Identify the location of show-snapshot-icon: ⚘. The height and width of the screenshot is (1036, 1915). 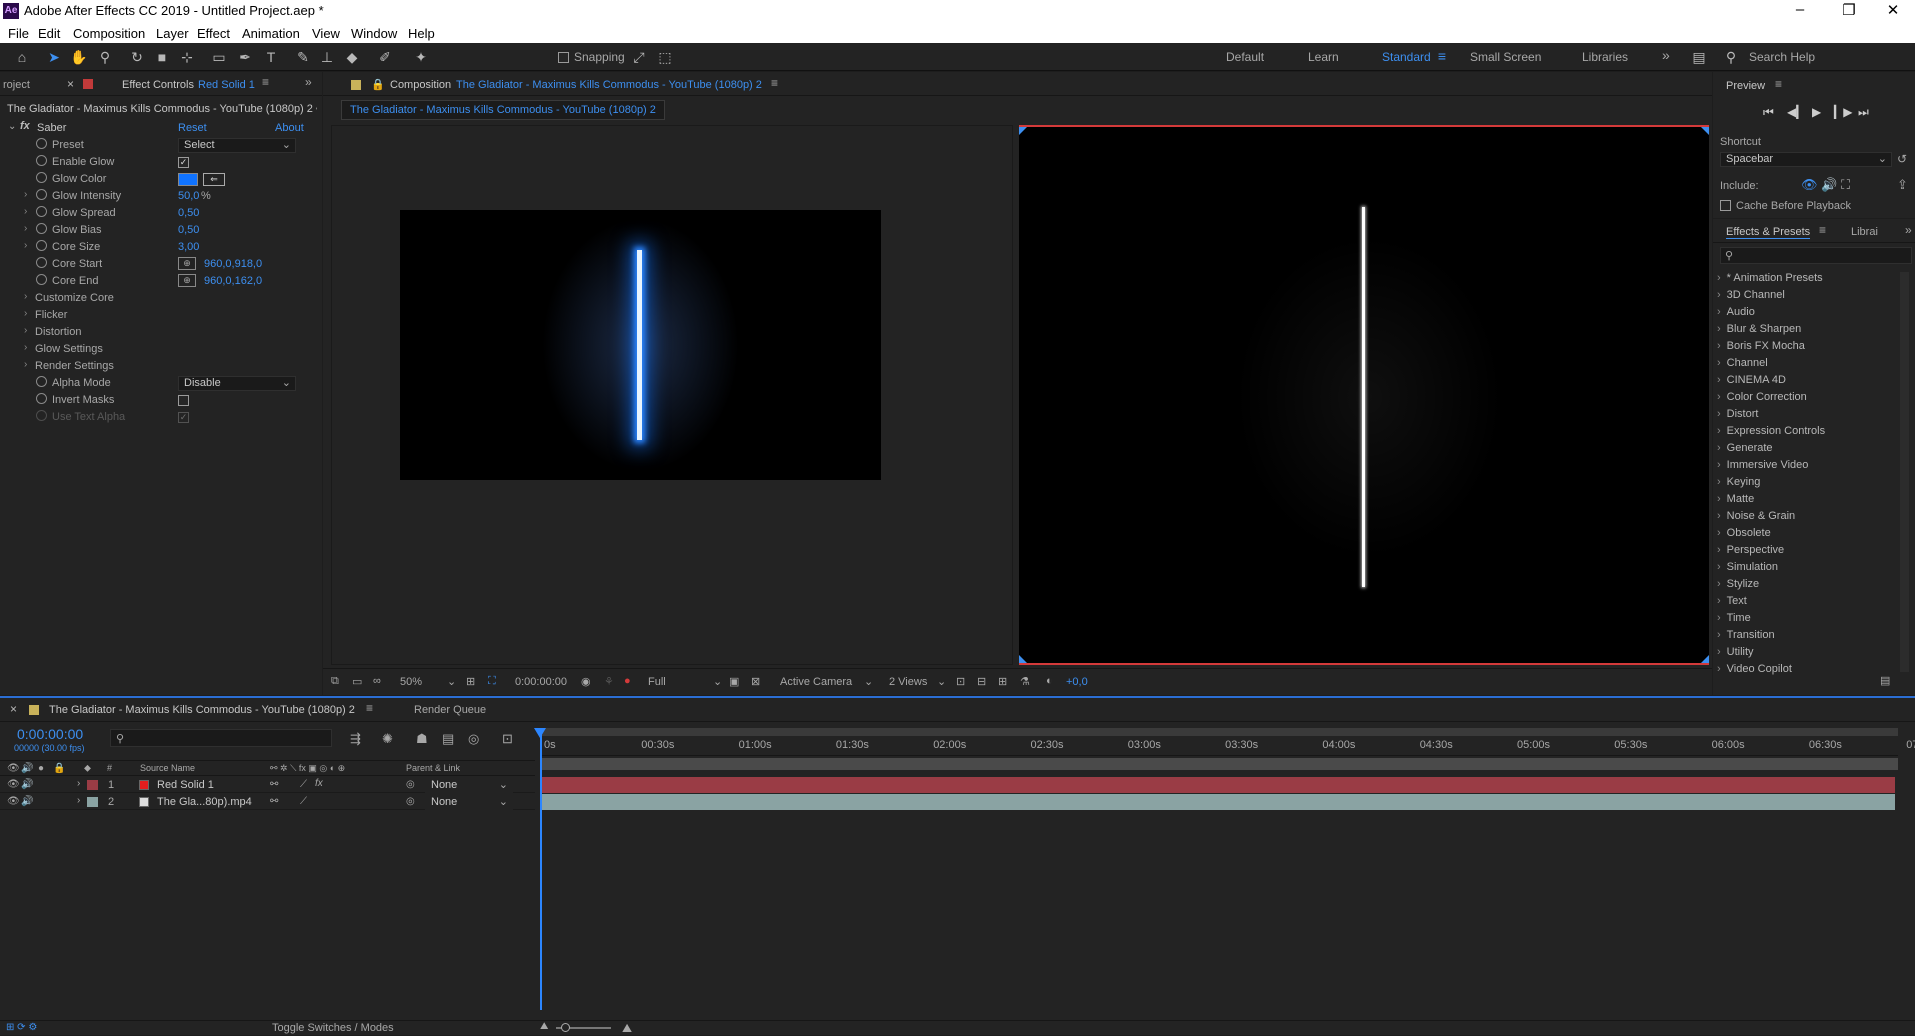
(609, 681).